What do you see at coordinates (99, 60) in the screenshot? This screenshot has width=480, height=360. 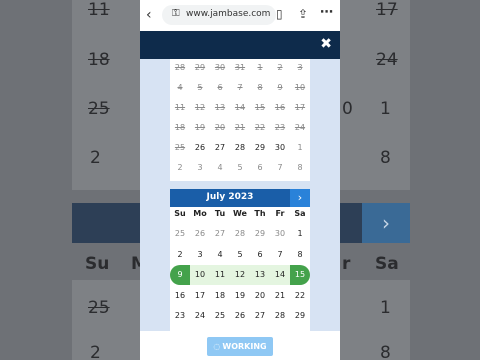 I see `bg-number: 18` at bounding box center [99, 60].